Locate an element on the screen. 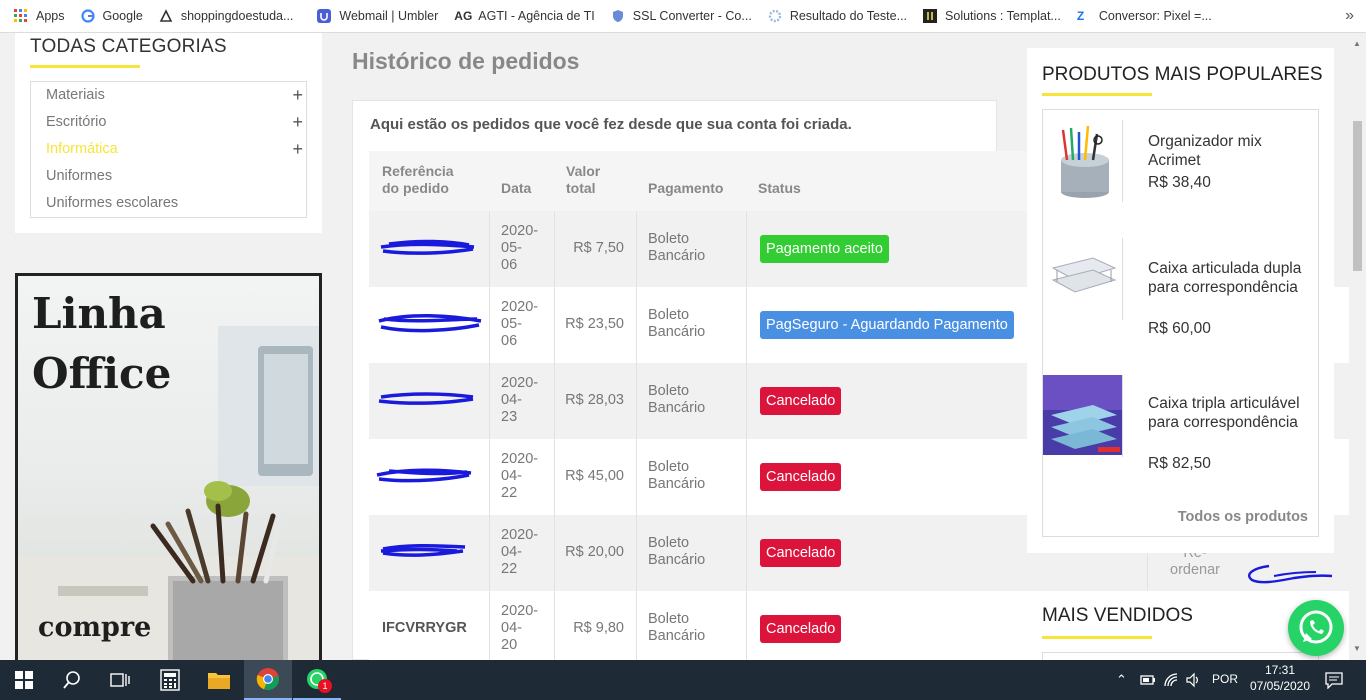 The width and height of the screenshot is (1366, 700). promo-banner: Linha Office compre is located at coordinates (168, 473).